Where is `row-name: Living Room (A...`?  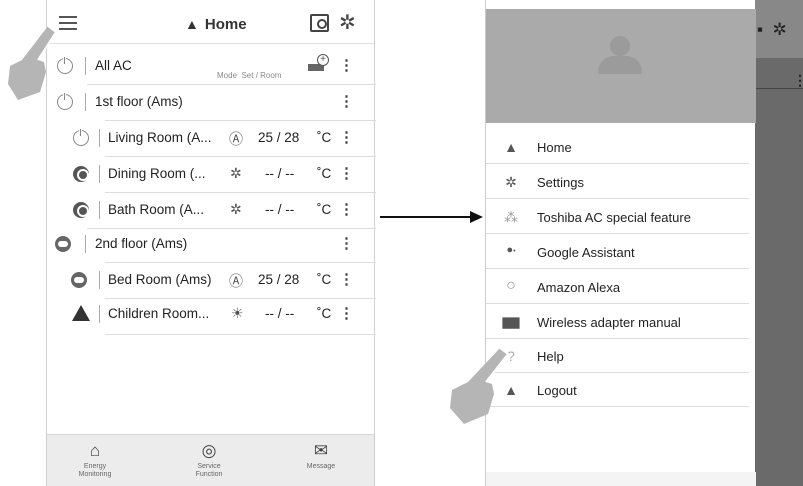
row-name: Living Room (A... is located at coordinates (160, 137).